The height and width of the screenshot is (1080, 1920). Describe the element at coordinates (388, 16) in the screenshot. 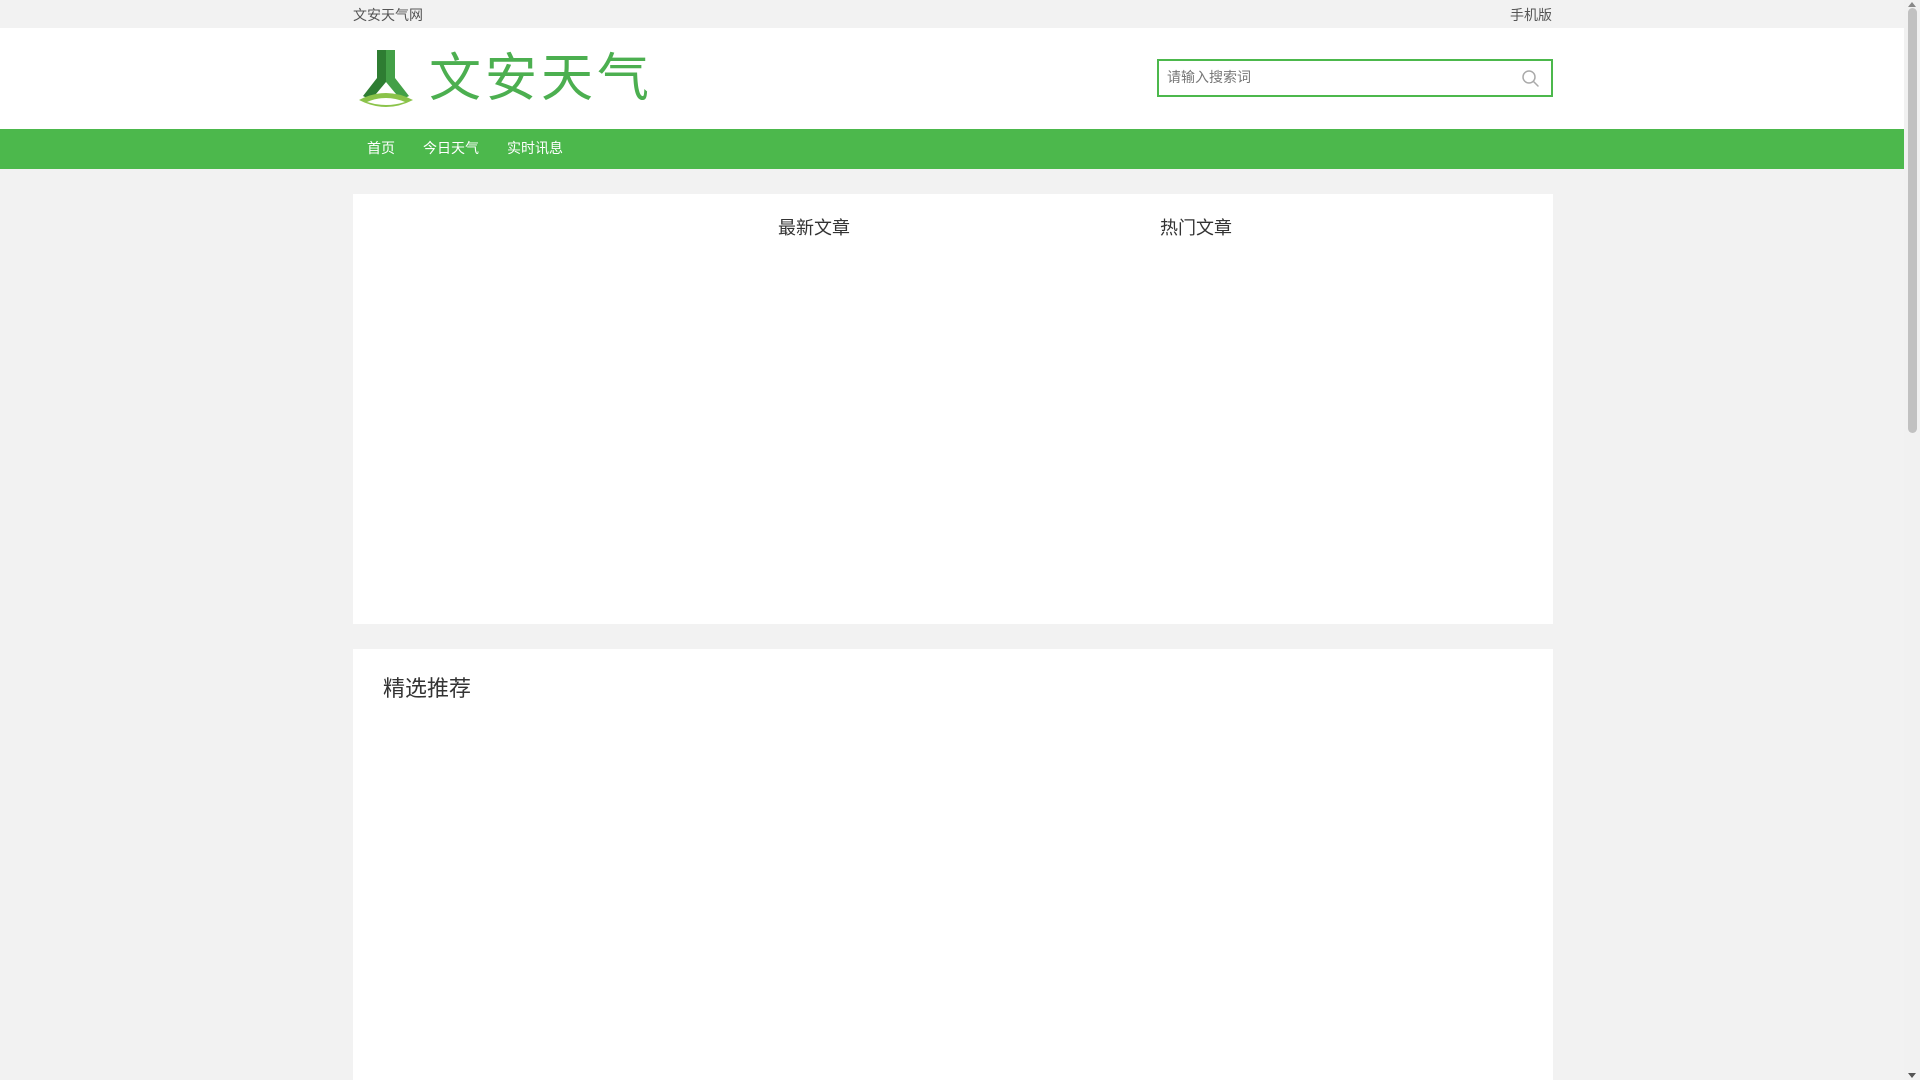

I see `site-name: 文安天气网` at that location.